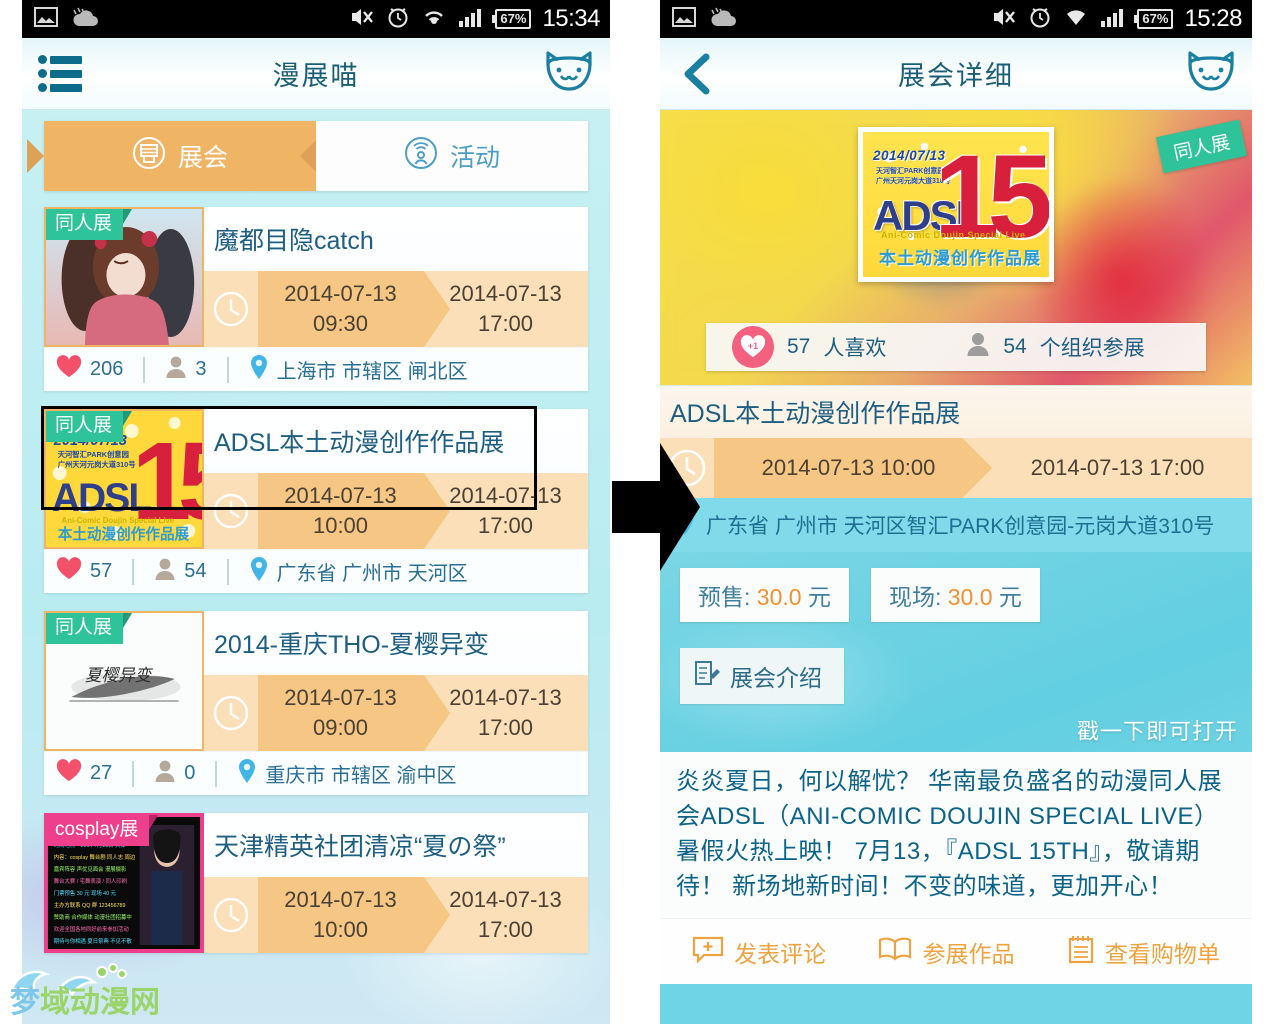  Describe the element at coordinates (724, 597) in the screenshot. I see `presale-price-label: 预售:` at that location.